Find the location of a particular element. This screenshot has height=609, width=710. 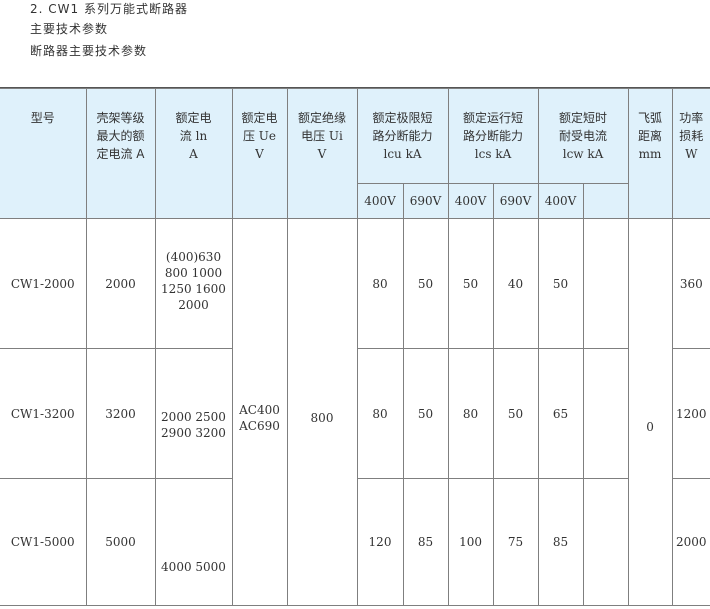

header-icu-400v: 400V is located at coordinates (380, 201).